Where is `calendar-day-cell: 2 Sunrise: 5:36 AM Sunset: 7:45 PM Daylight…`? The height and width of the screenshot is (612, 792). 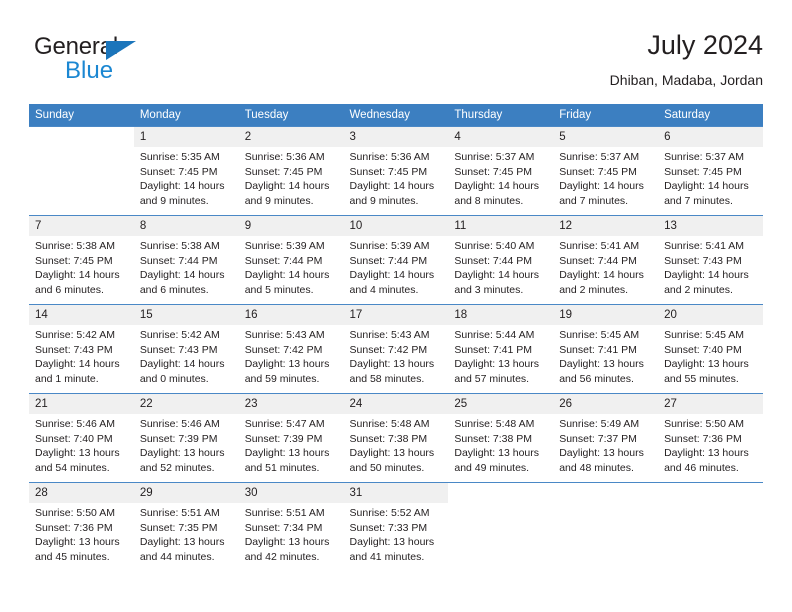
calendar-day-cell: 2 Sunrise: 5:36 AM Sunset: 7:45 PM Daylight… is located at coordinates (291, 171).